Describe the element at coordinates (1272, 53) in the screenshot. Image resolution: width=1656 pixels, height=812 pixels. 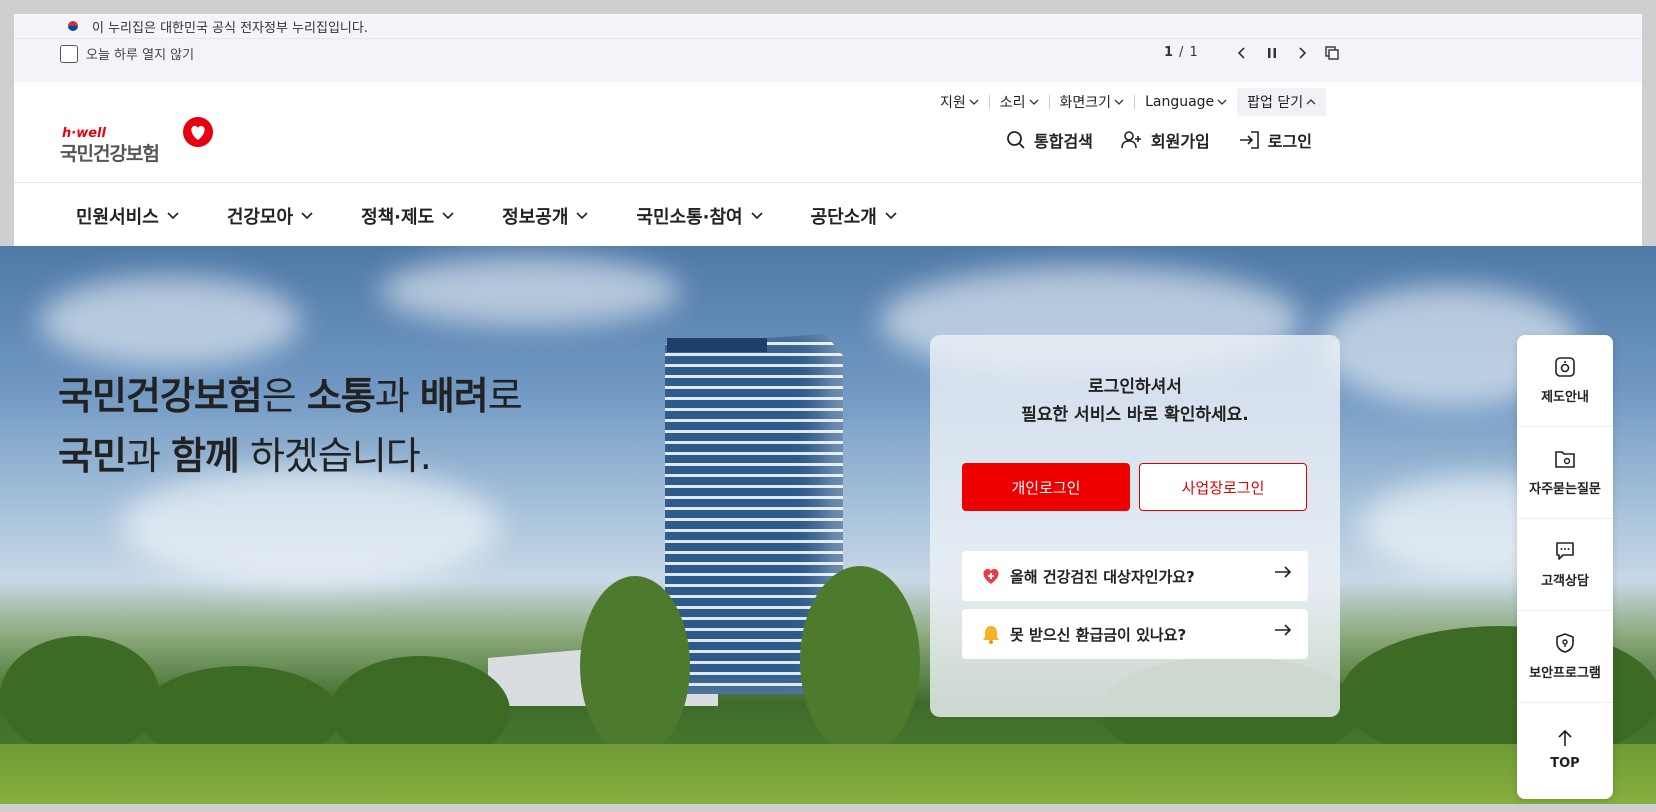
I see `pause-icon` at that location.